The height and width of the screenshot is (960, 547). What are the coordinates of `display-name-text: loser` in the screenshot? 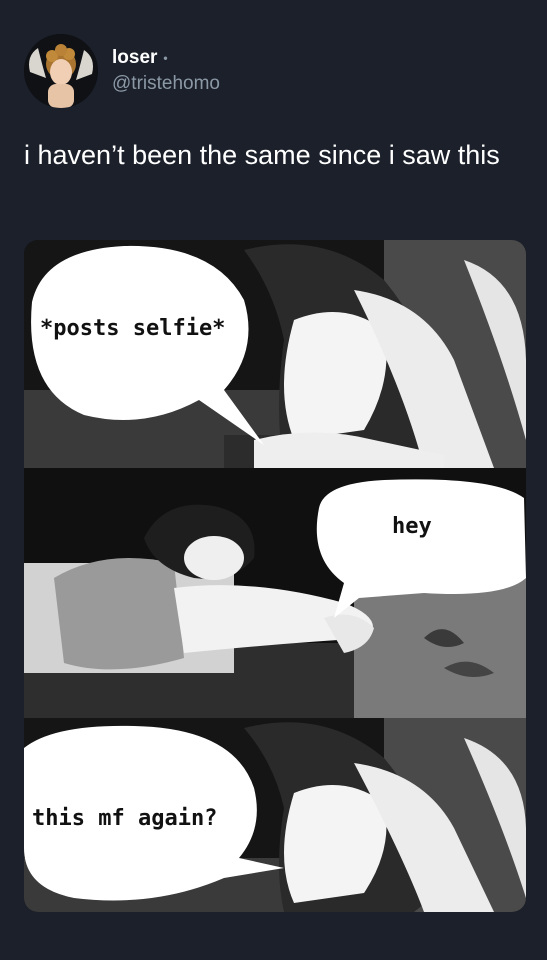 It's located at (135, 57).